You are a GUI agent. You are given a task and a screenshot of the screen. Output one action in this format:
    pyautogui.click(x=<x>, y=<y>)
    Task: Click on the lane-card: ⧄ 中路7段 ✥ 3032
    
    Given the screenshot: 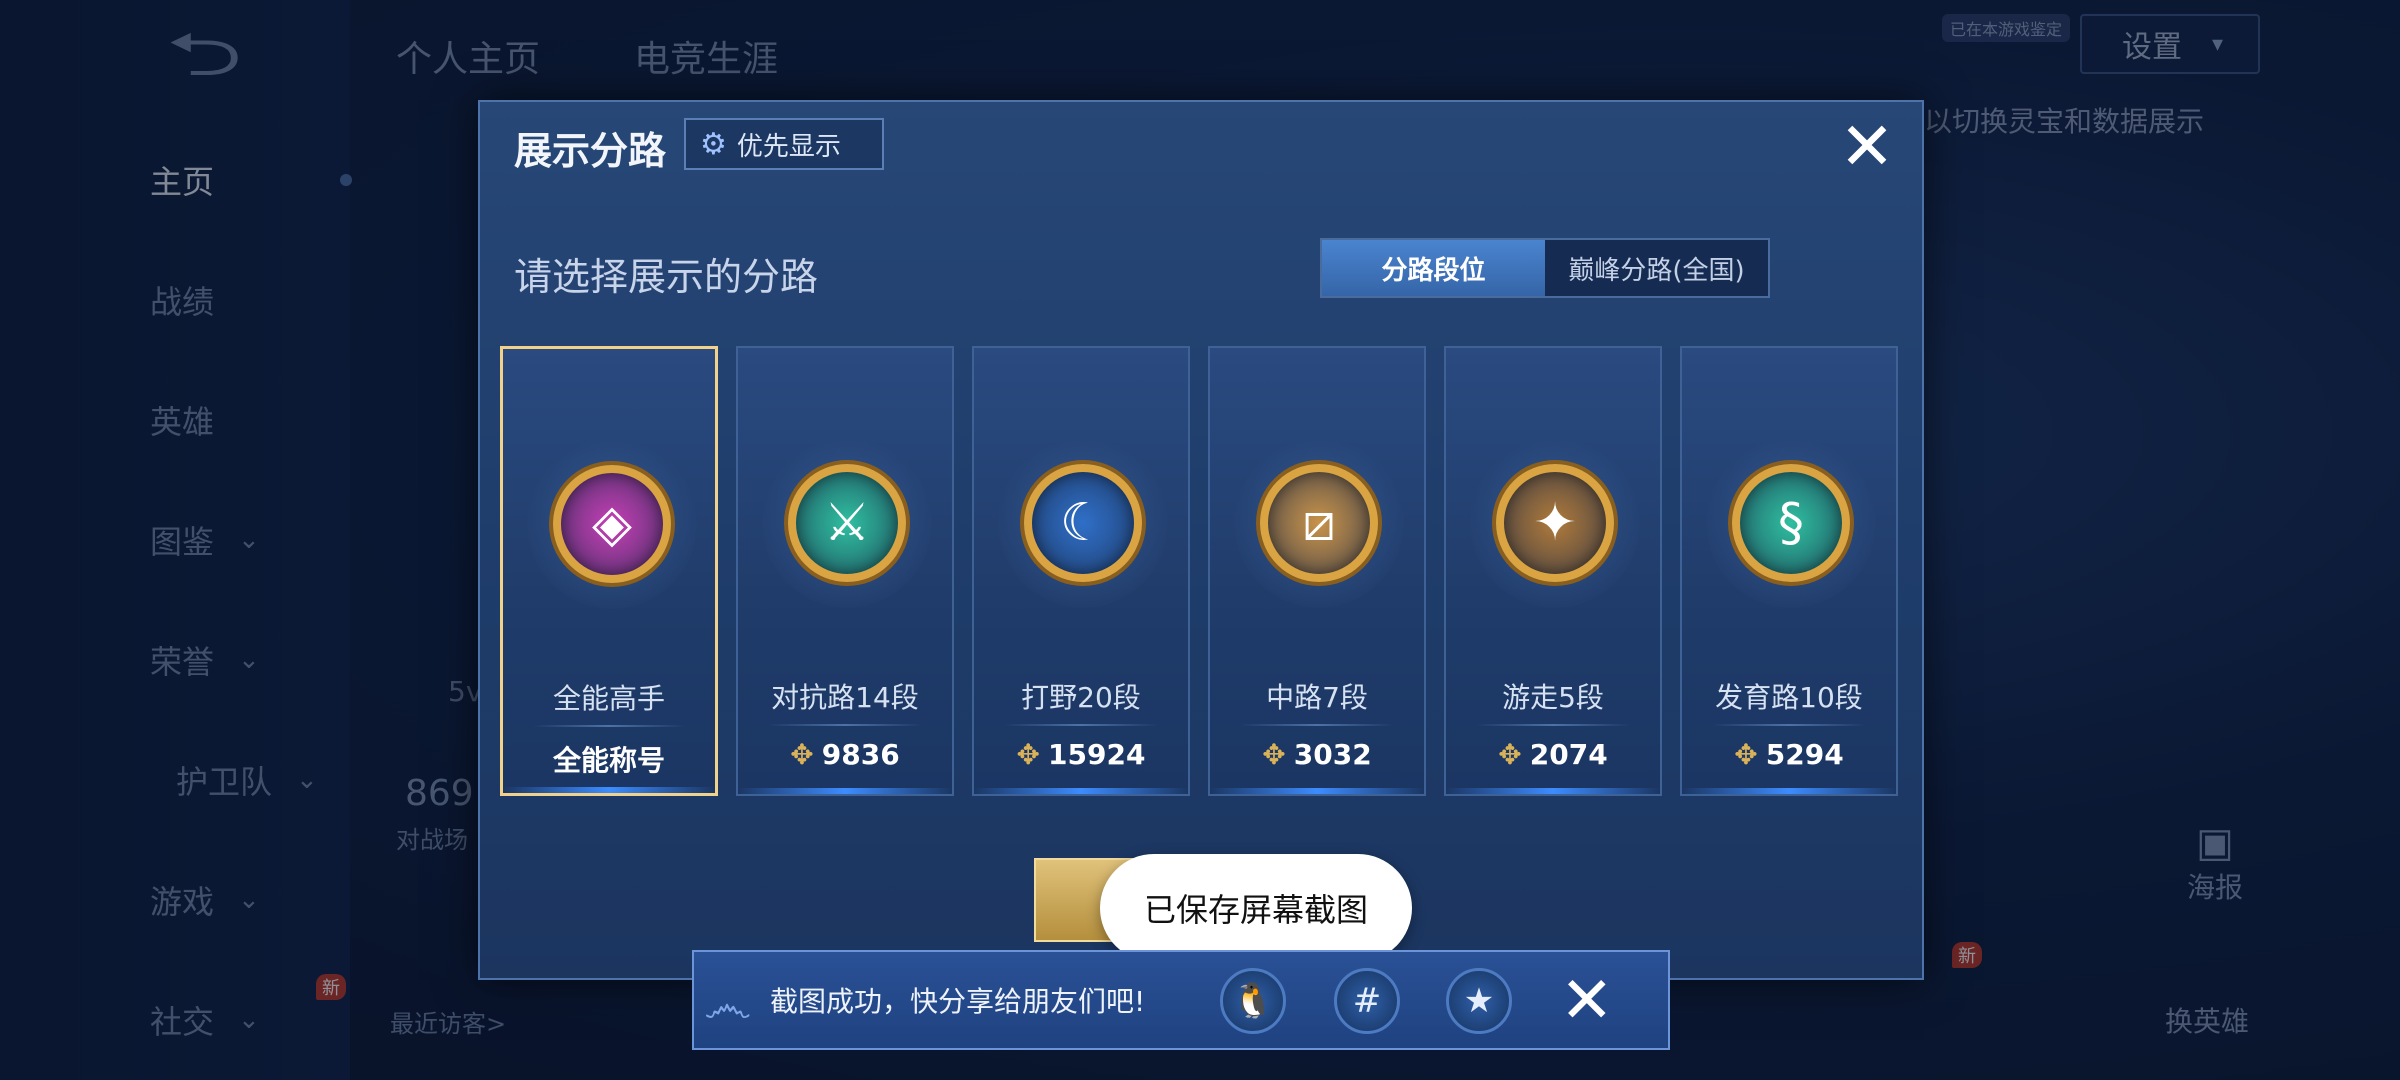 What is the action you would take?
    pyautogui.click(x=1317, y=571)
    